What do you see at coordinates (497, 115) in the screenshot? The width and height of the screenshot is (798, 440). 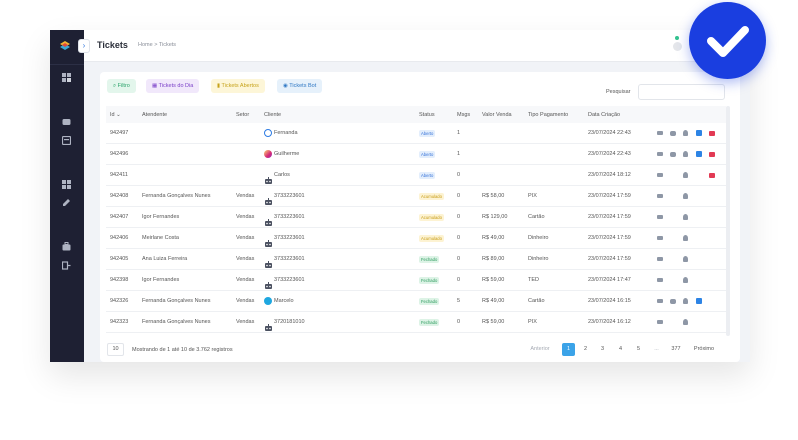 I see `column-header-valor: Valor Venda` at bounding box center [497, 115].